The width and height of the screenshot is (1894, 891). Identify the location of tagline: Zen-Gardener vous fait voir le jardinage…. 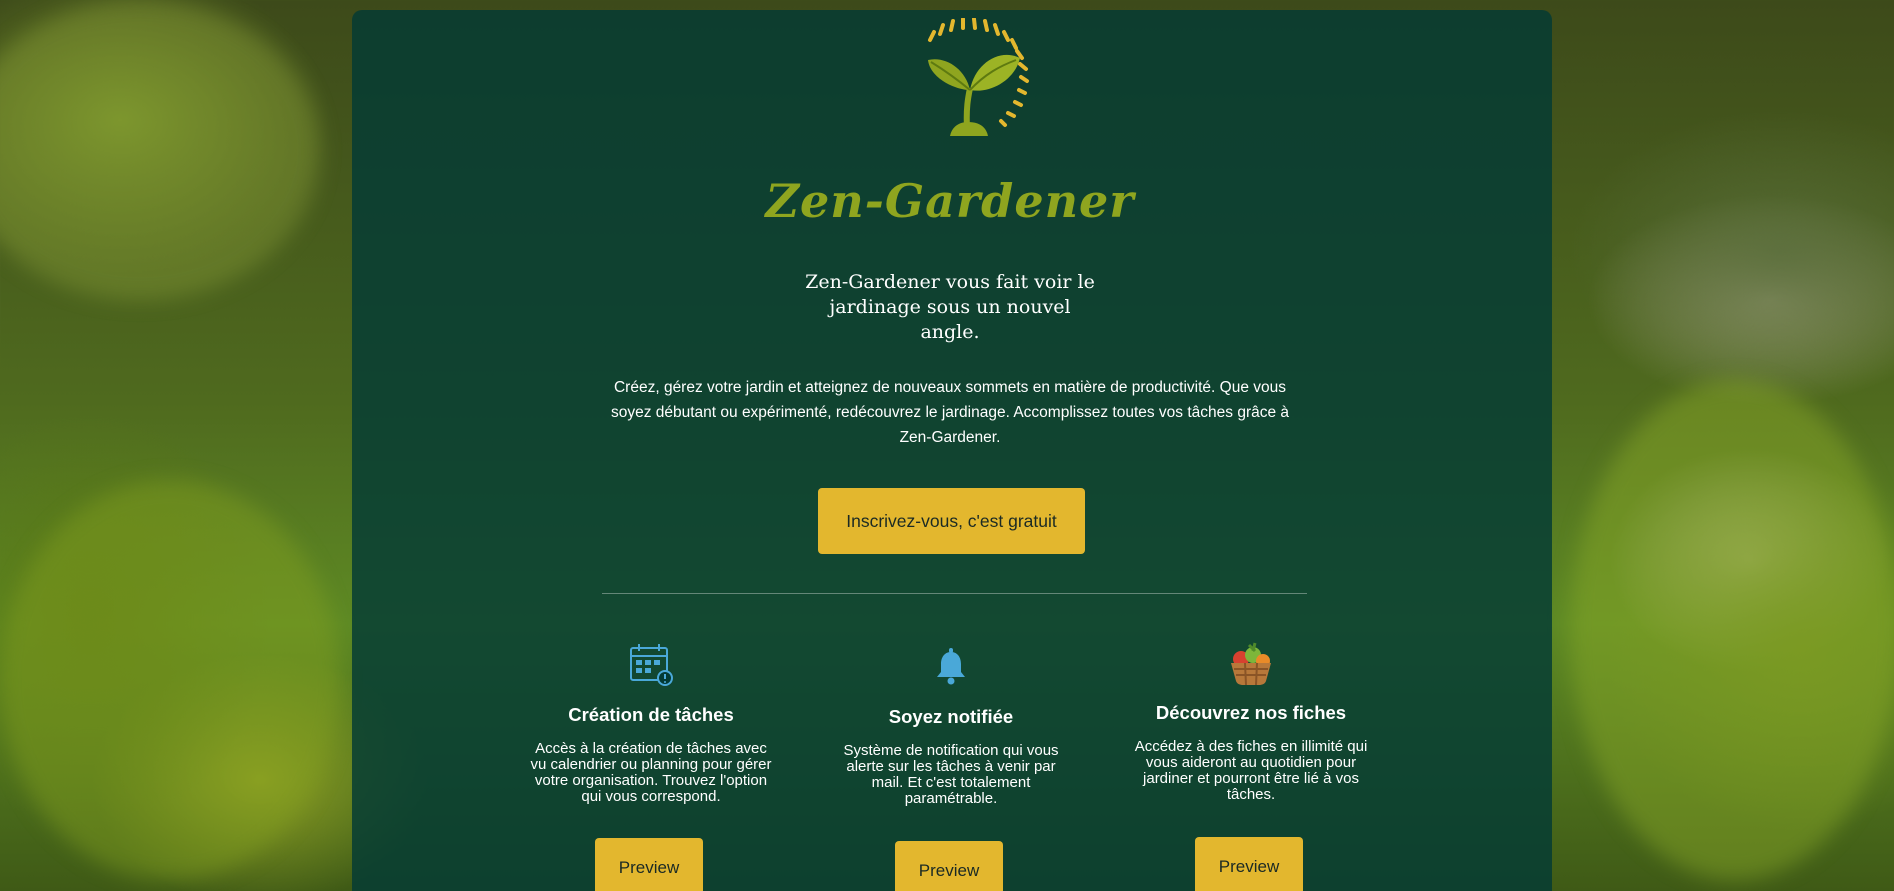
(950, 307).